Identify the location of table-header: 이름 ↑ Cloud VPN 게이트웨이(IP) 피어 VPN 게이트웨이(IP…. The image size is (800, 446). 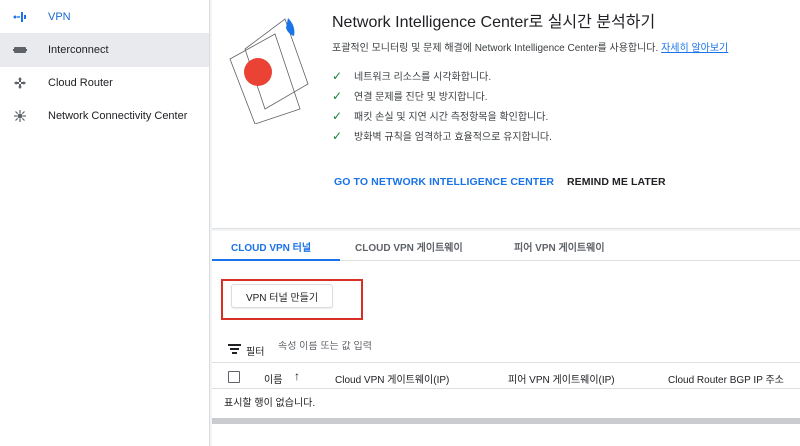
(506, 377).